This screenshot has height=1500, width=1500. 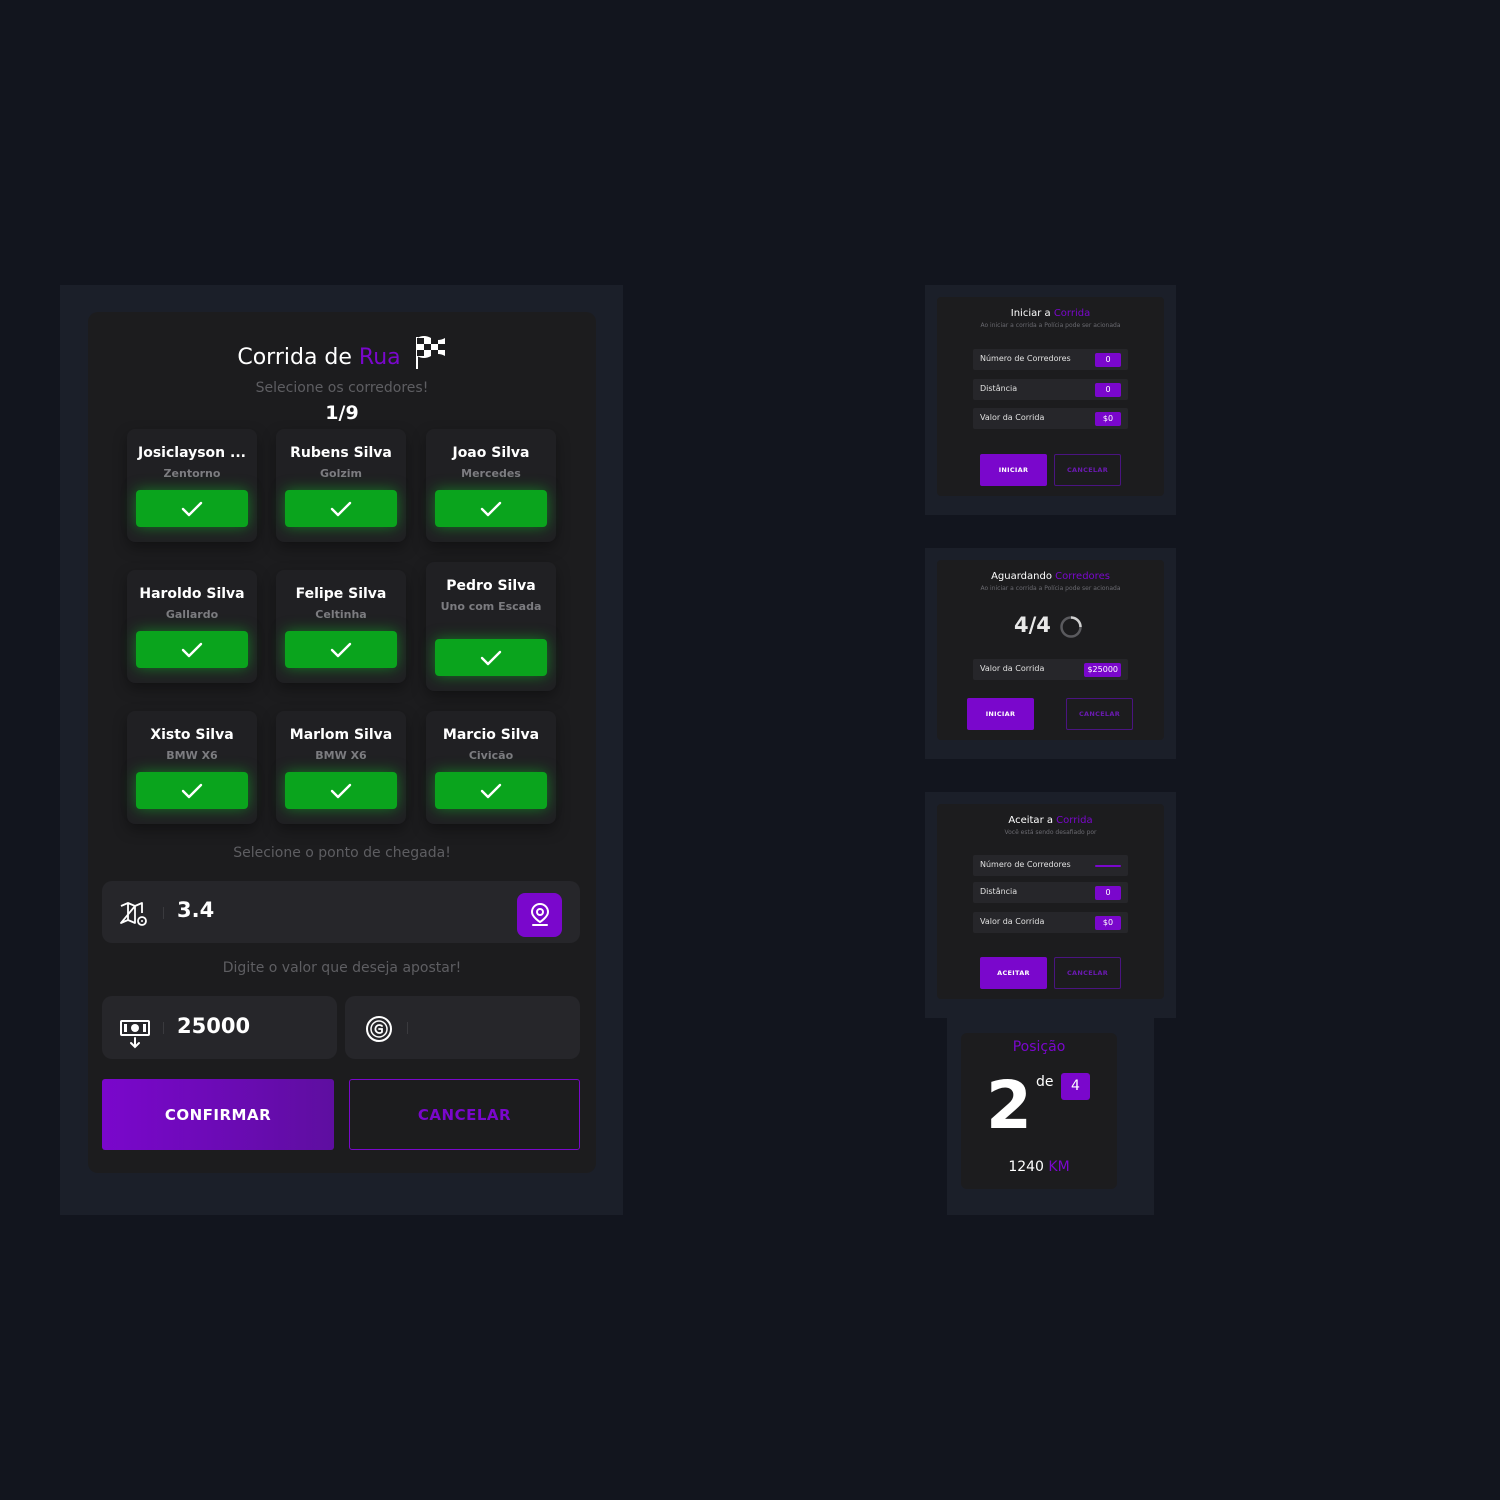 What do you see at coordinates (491, 586) in the screenshot?
I see `runner-name: Pedro Silva` at bounding box center [491, 586].